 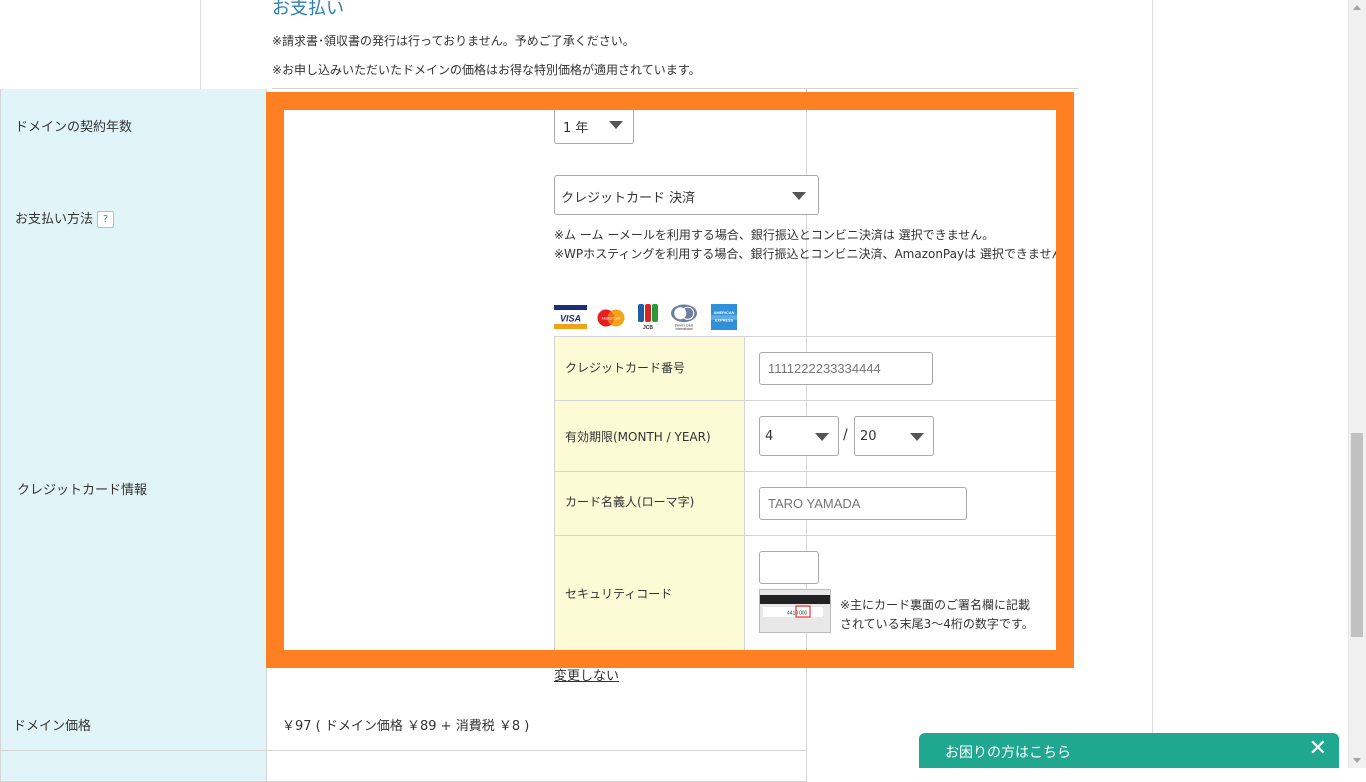 I want to click on expiry-year-select: 20, so click(x=894, y=436).